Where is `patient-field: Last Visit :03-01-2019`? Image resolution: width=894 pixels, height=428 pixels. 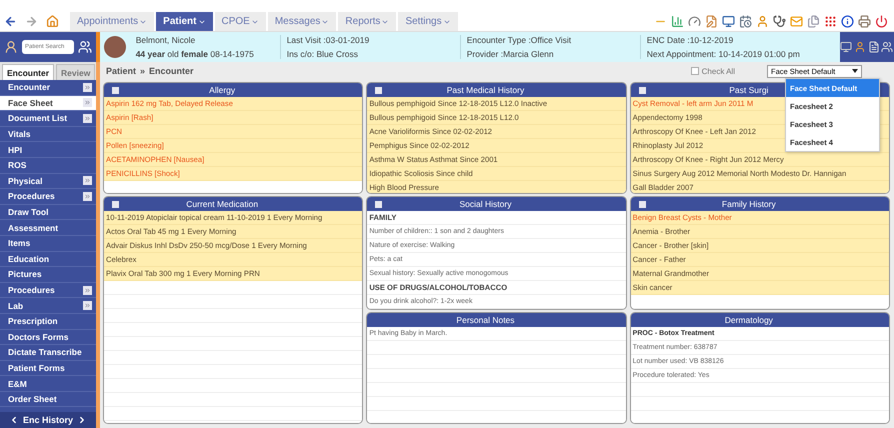 patient-field: Last Visit :03-01-2019 is located at coordinates (370, 40).